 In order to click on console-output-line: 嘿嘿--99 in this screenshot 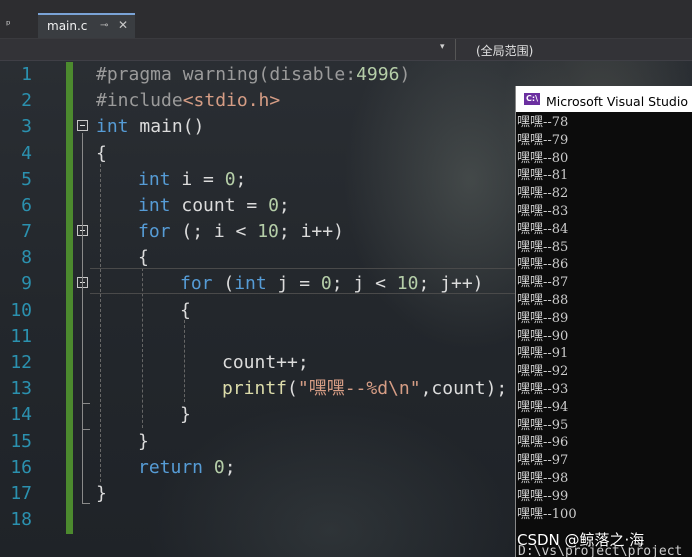, I will do `click(543, 496)`.